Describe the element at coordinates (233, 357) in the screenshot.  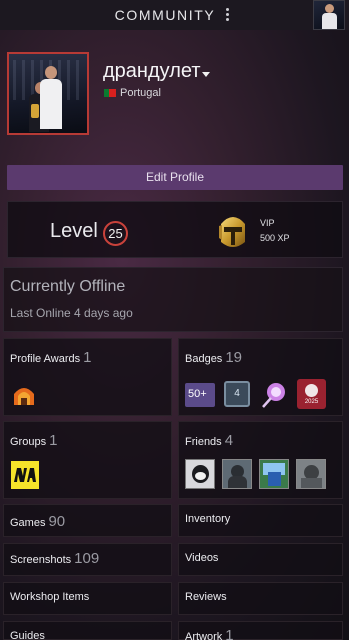
I see `badges-count: 19` at that location.